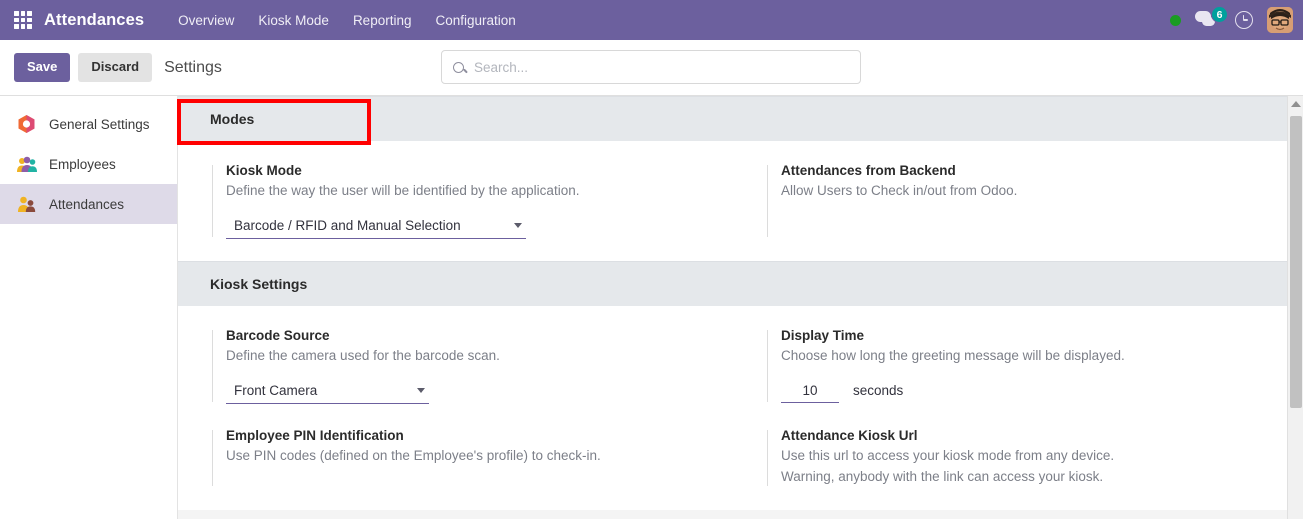  What do you see at coordinates (868, 170) in the screenshot?
I see `attendances-from-backend-label: Attendances from Backend` at bounding box center [868, 170].